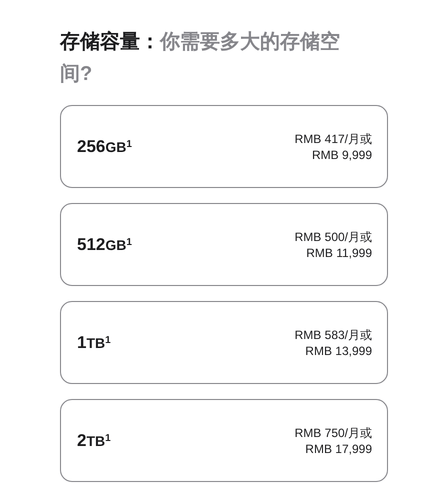 Image resolution: width=445 pixels, height=483 pixels. Describe the element at coordinates (224, 146) in the screenshot. I see `storage-option: 256GB$^{1}$ RMB 417/月或 RMB 9,999` at that location.